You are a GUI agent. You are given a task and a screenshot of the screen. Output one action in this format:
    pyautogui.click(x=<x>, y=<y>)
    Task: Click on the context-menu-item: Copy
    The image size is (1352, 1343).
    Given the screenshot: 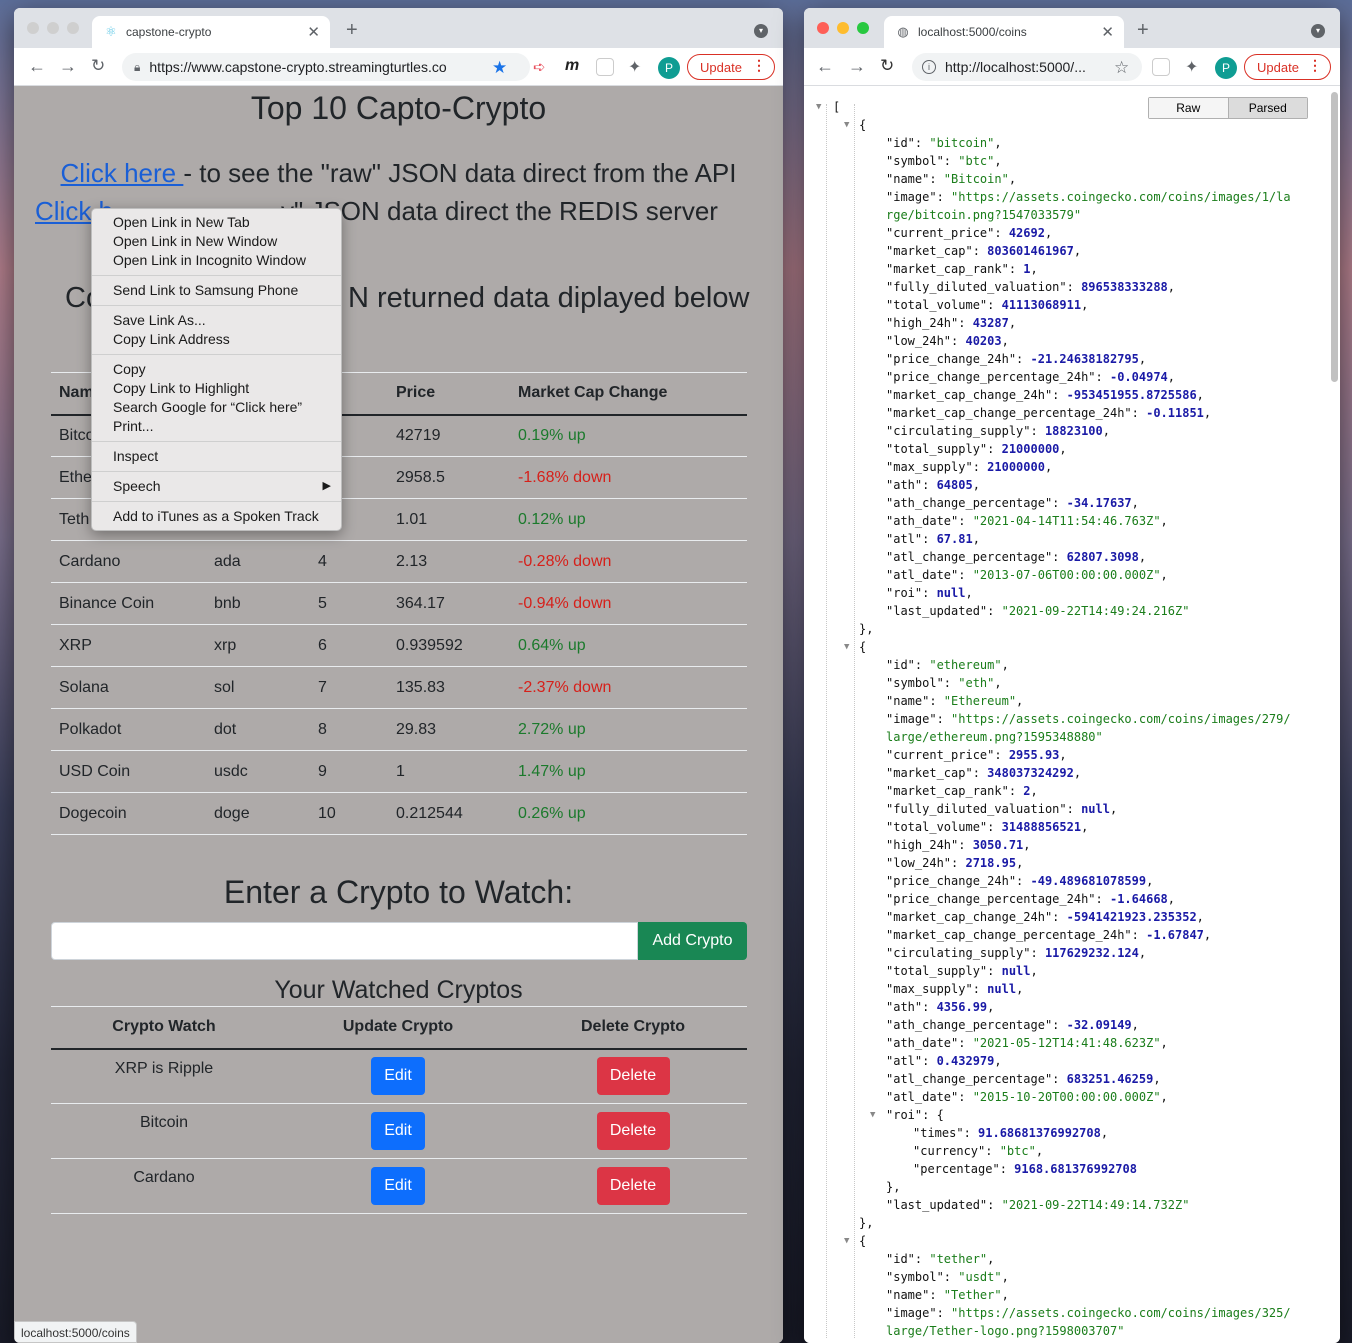 What is the action you would take?
    pyautogui.click(x=216, y=369)
    